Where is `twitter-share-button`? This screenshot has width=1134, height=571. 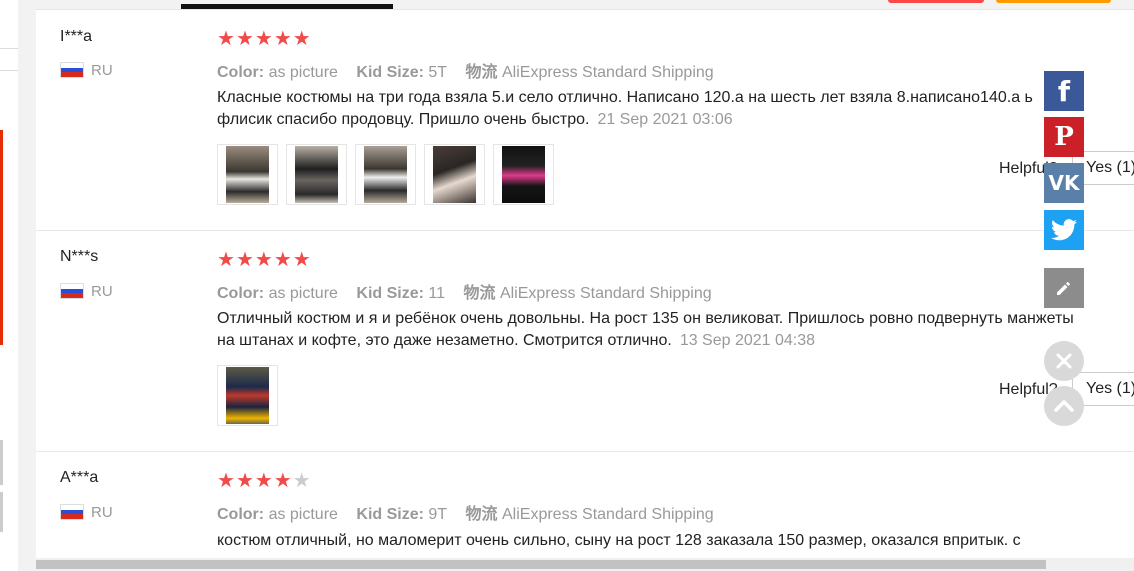
twitter-share-button is located at coordinates (1064, 230).